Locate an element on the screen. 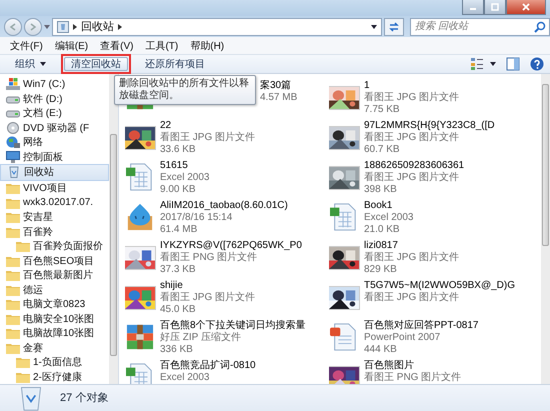  file-detail: 336 KB is located at coordinates (177, 350).